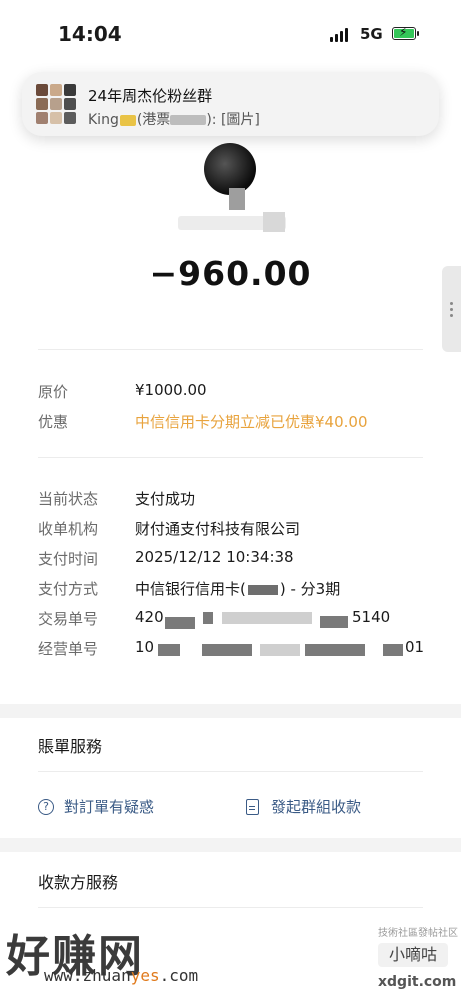  I want to click on payment-method-prefix: 中信银行信用卡(, so click(190, 589).